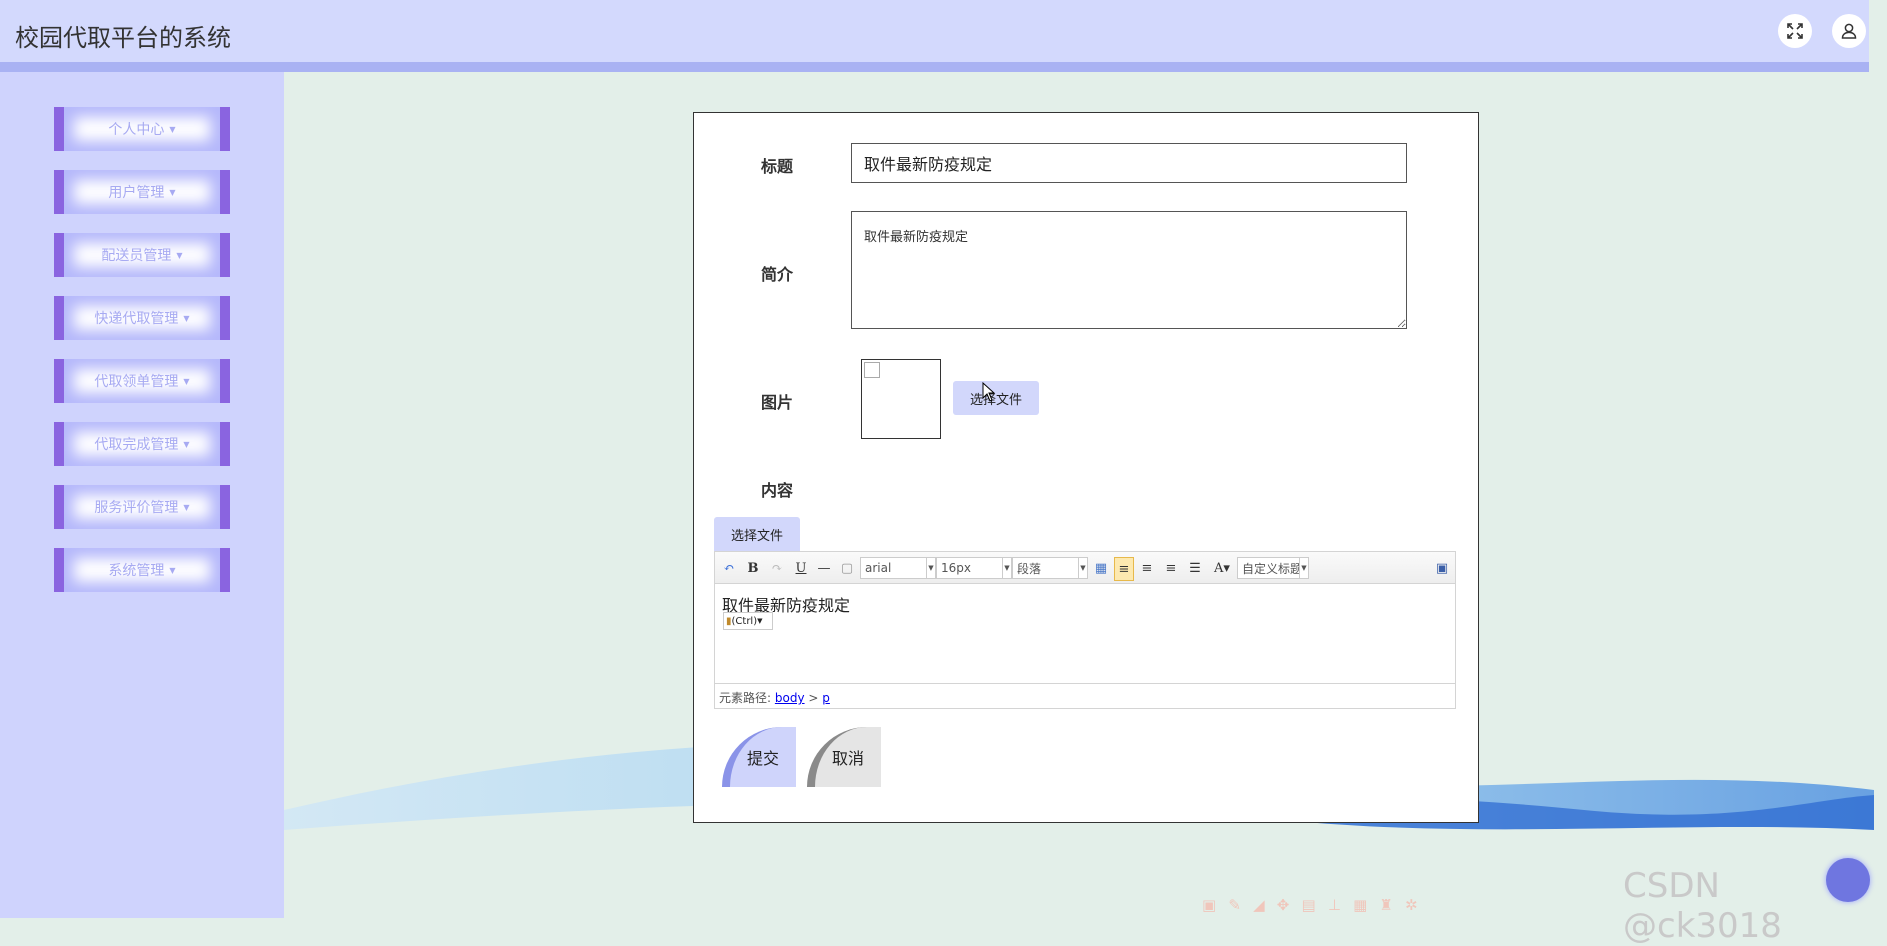 The height and width of the screenshot is (946, 1887). Describe the element at coordinates (136, 130) in the screenshot. I see `sidebar-item-label: 个人中心` at that location.